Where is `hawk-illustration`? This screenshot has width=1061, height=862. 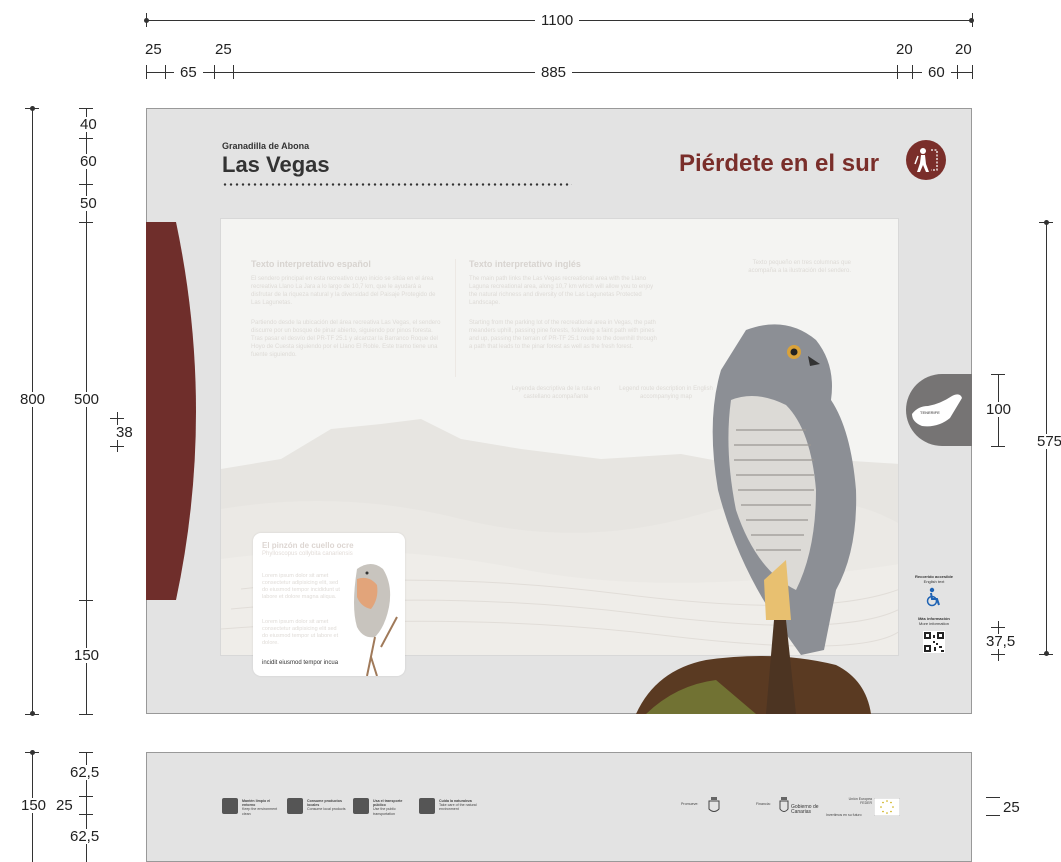 hawk-illustration is located at coordinates (753, 519).